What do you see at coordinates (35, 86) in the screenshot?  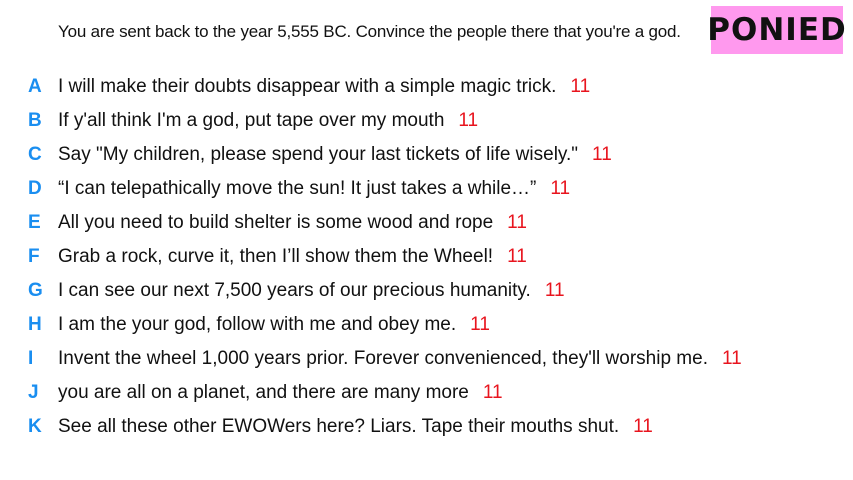 I see `response-letter: A` at bounding box center [35, 86].